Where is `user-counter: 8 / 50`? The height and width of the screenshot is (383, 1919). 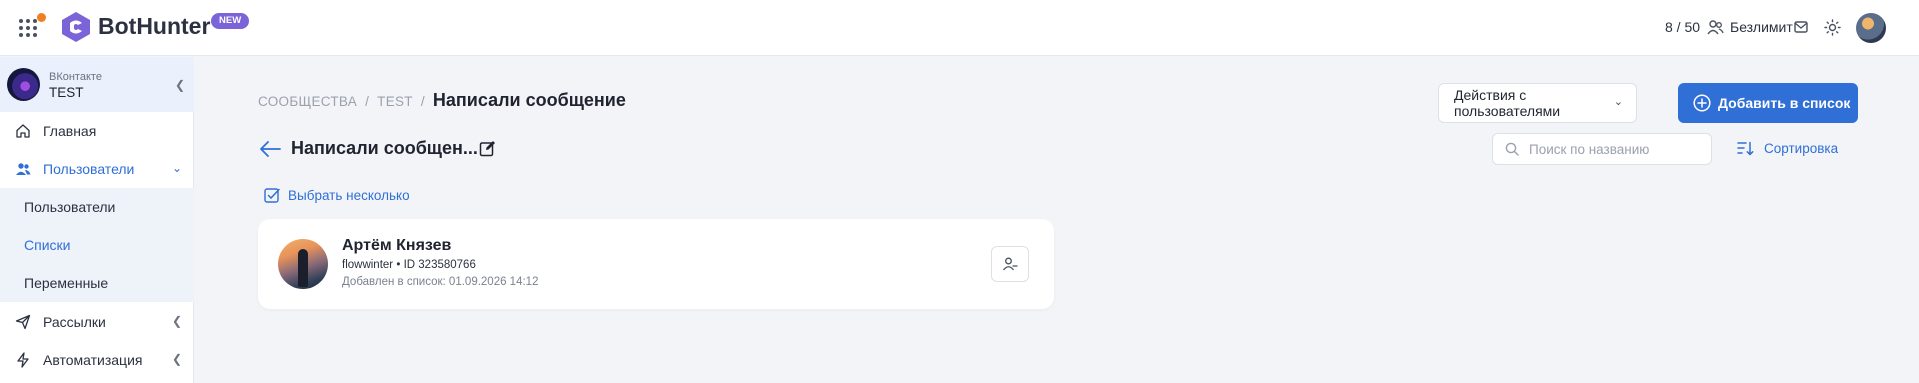
user-counter: 8 / 50 is located at coordinates (1683, 27).